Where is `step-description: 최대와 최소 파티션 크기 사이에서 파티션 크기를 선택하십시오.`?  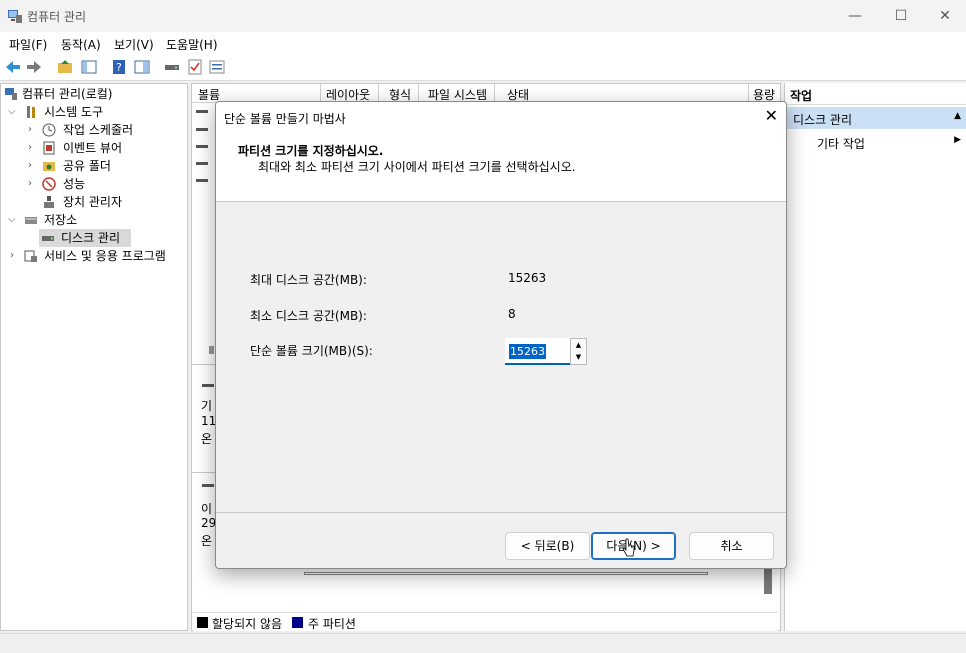
step-description: 최대와 최소 파티션 크기 사이에서 파티션 크기를 선택하십시오. is located at coordinates (417, 167).